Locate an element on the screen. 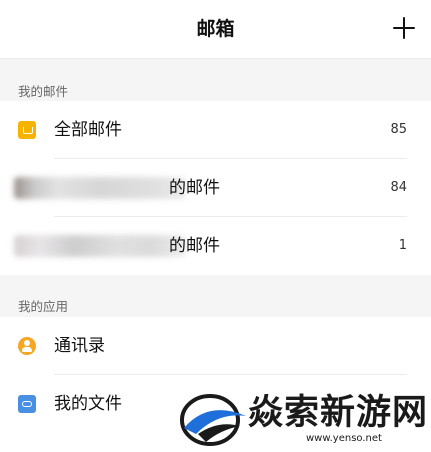 The height and width of the screenshot is (452, 431). watermark-logo-icon is located at coordinates (213, 420).